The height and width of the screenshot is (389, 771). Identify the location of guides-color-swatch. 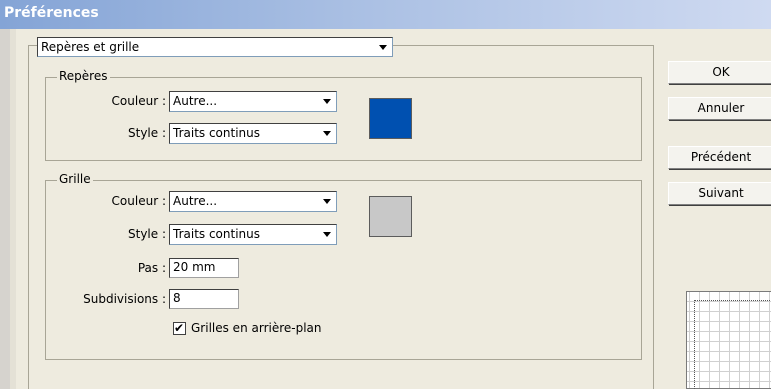
(390, 118).